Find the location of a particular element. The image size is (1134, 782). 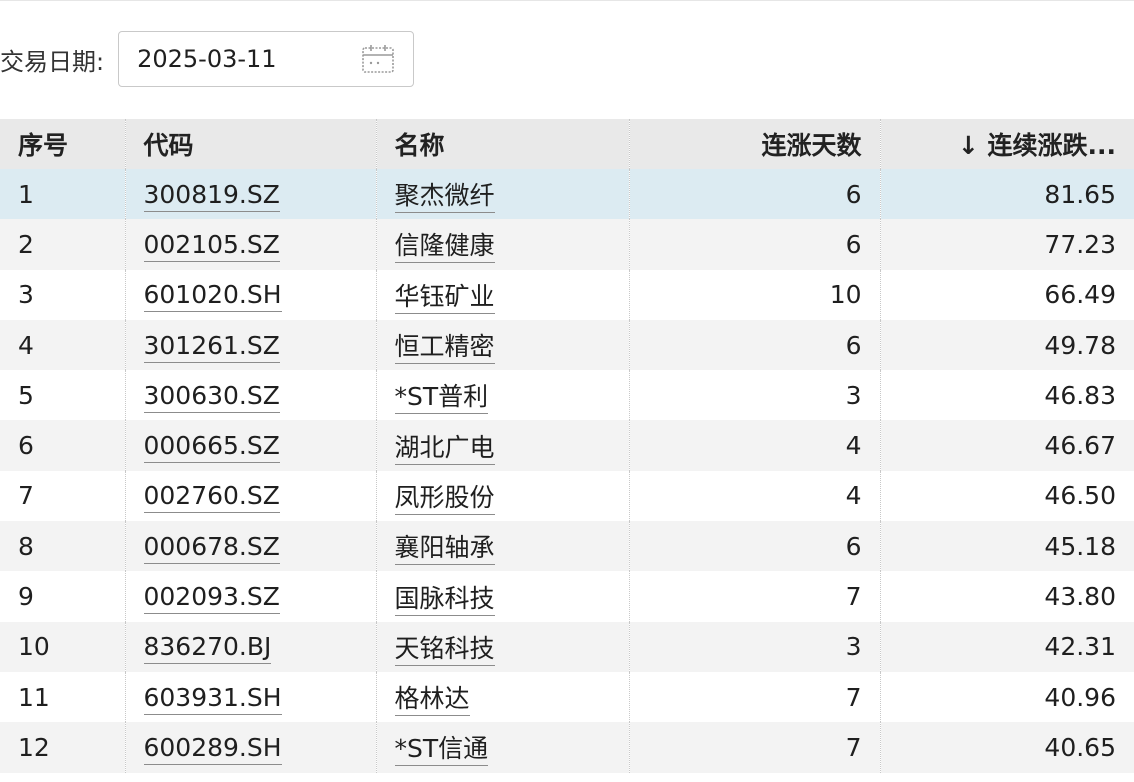

stock-name-link: 国脉科技 is located at coordinates (444, 599).